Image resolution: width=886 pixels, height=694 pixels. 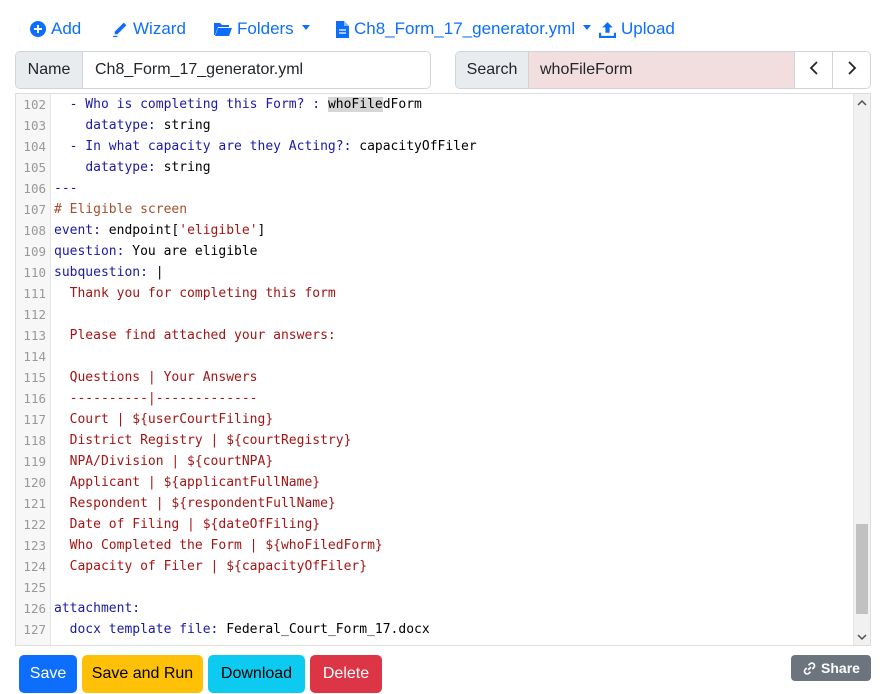 I want to click on search-input, so click(x=661, y=70).